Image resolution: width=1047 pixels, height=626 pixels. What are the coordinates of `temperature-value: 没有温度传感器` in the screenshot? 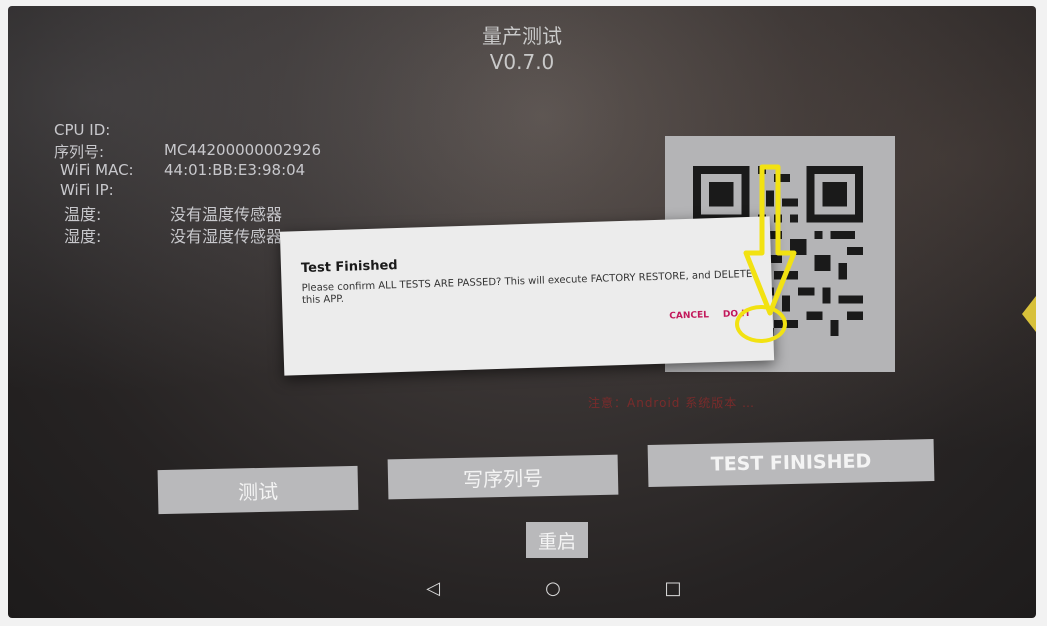 It's located at (226, 214).